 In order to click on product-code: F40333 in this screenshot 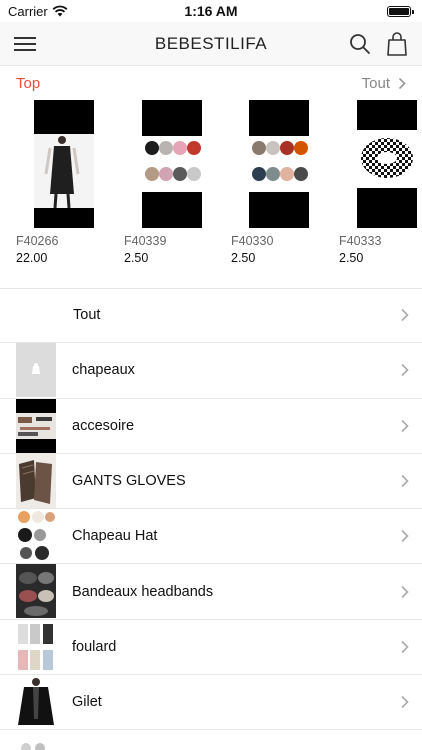, I will do `click(360, 241)`.